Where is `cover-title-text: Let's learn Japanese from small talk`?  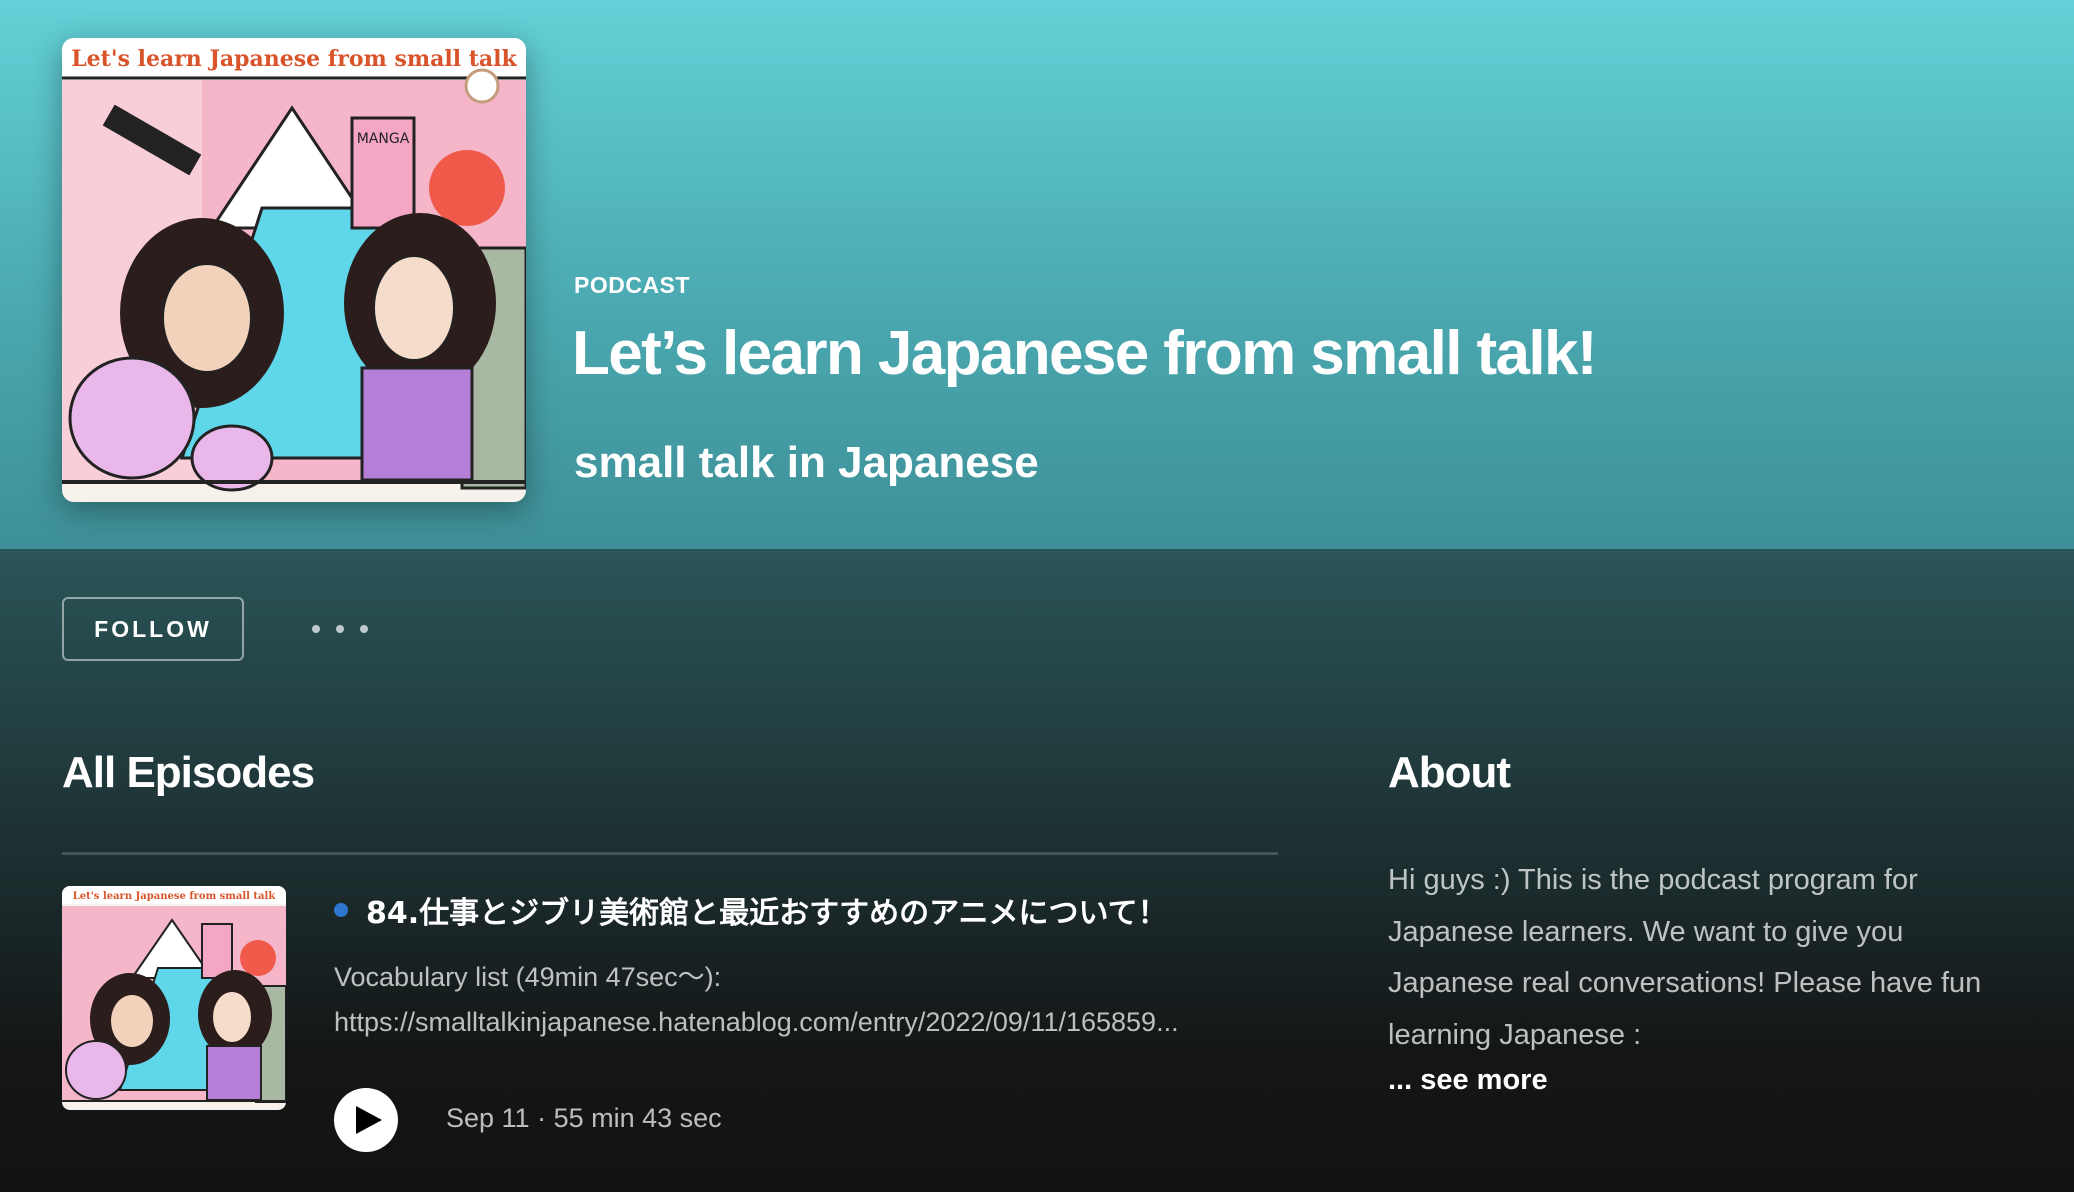
cover-title-text: Let's learn Japanese from small talk is located at coordinates (294, 59).